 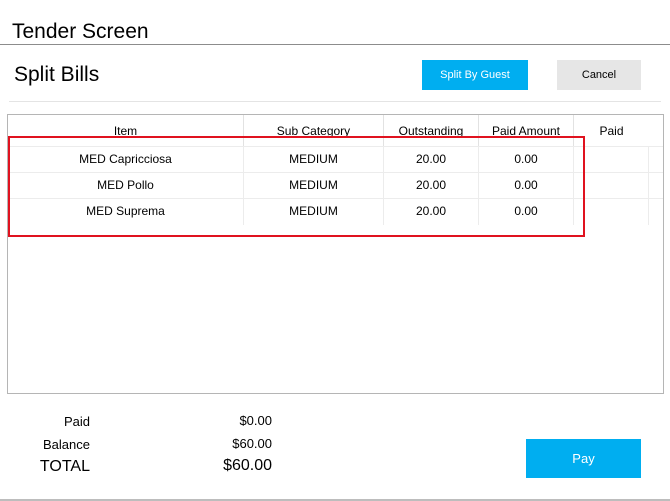 I want to click on table-row: MED Suprema MEDIUM 20.00 0.00, so click(x=335, y=211).